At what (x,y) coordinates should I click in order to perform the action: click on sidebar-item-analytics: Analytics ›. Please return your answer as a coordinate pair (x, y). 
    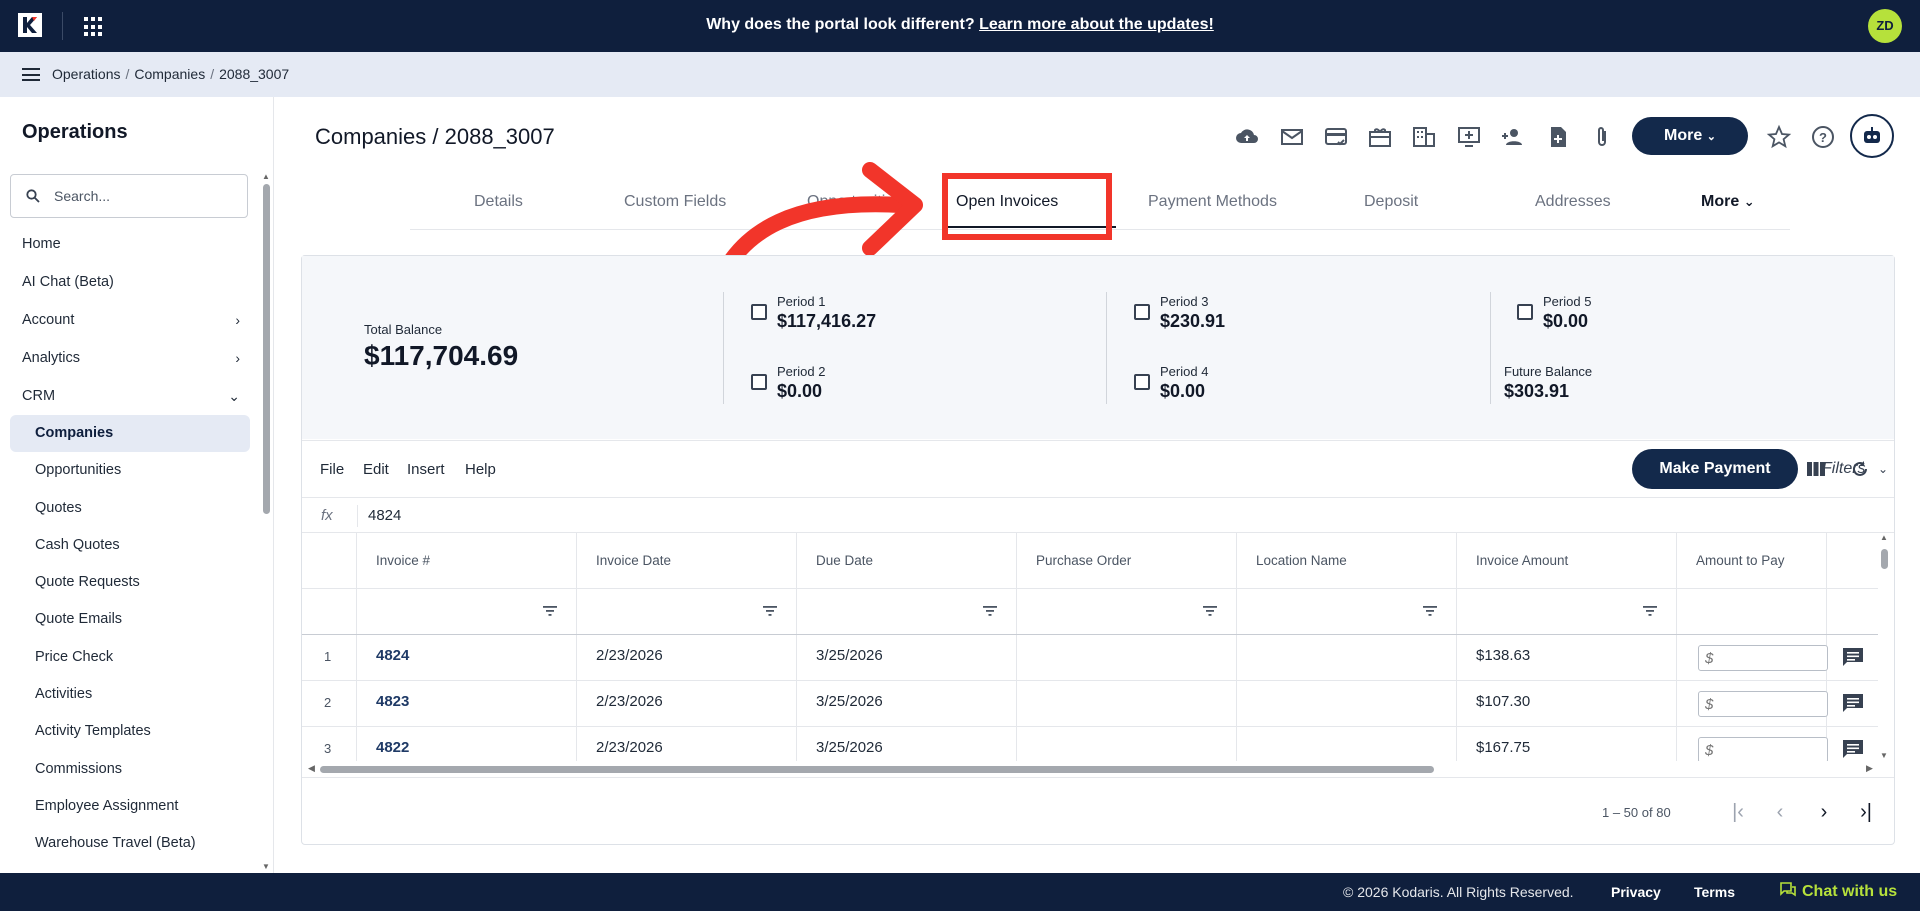
    Looking at the image, I should click on (129, 358).